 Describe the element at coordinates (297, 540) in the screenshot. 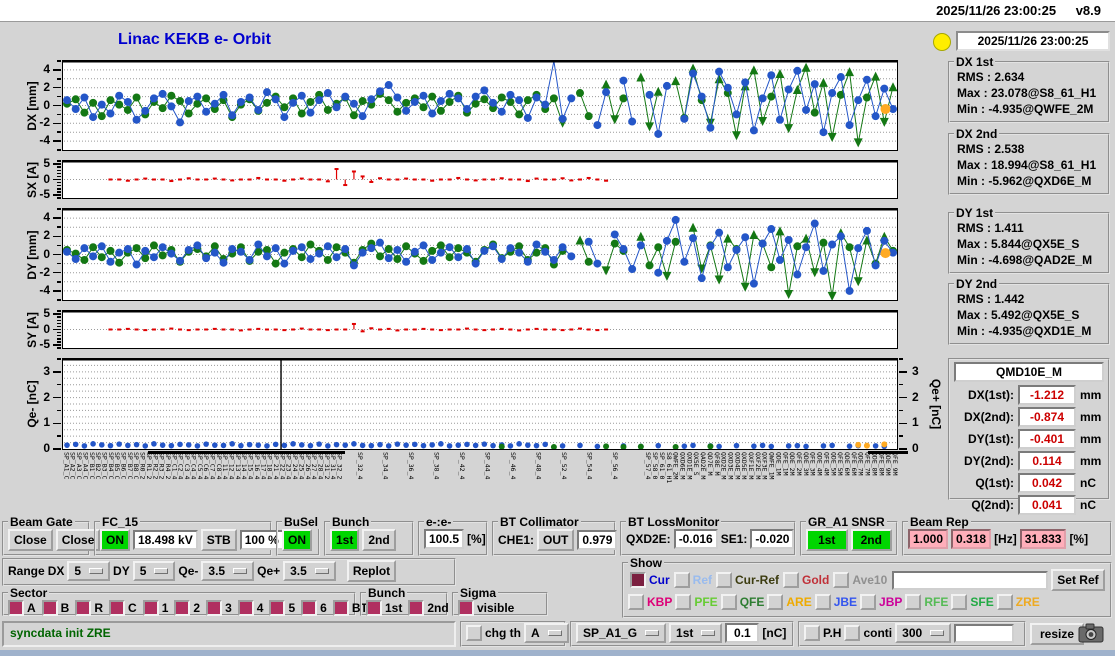

I see `busel-on-button: ON` at that location.